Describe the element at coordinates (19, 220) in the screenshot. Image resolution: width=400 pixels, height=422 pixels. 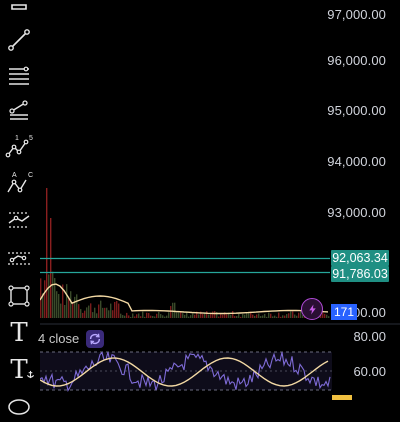
I see `forecast-tool-button` at that location.